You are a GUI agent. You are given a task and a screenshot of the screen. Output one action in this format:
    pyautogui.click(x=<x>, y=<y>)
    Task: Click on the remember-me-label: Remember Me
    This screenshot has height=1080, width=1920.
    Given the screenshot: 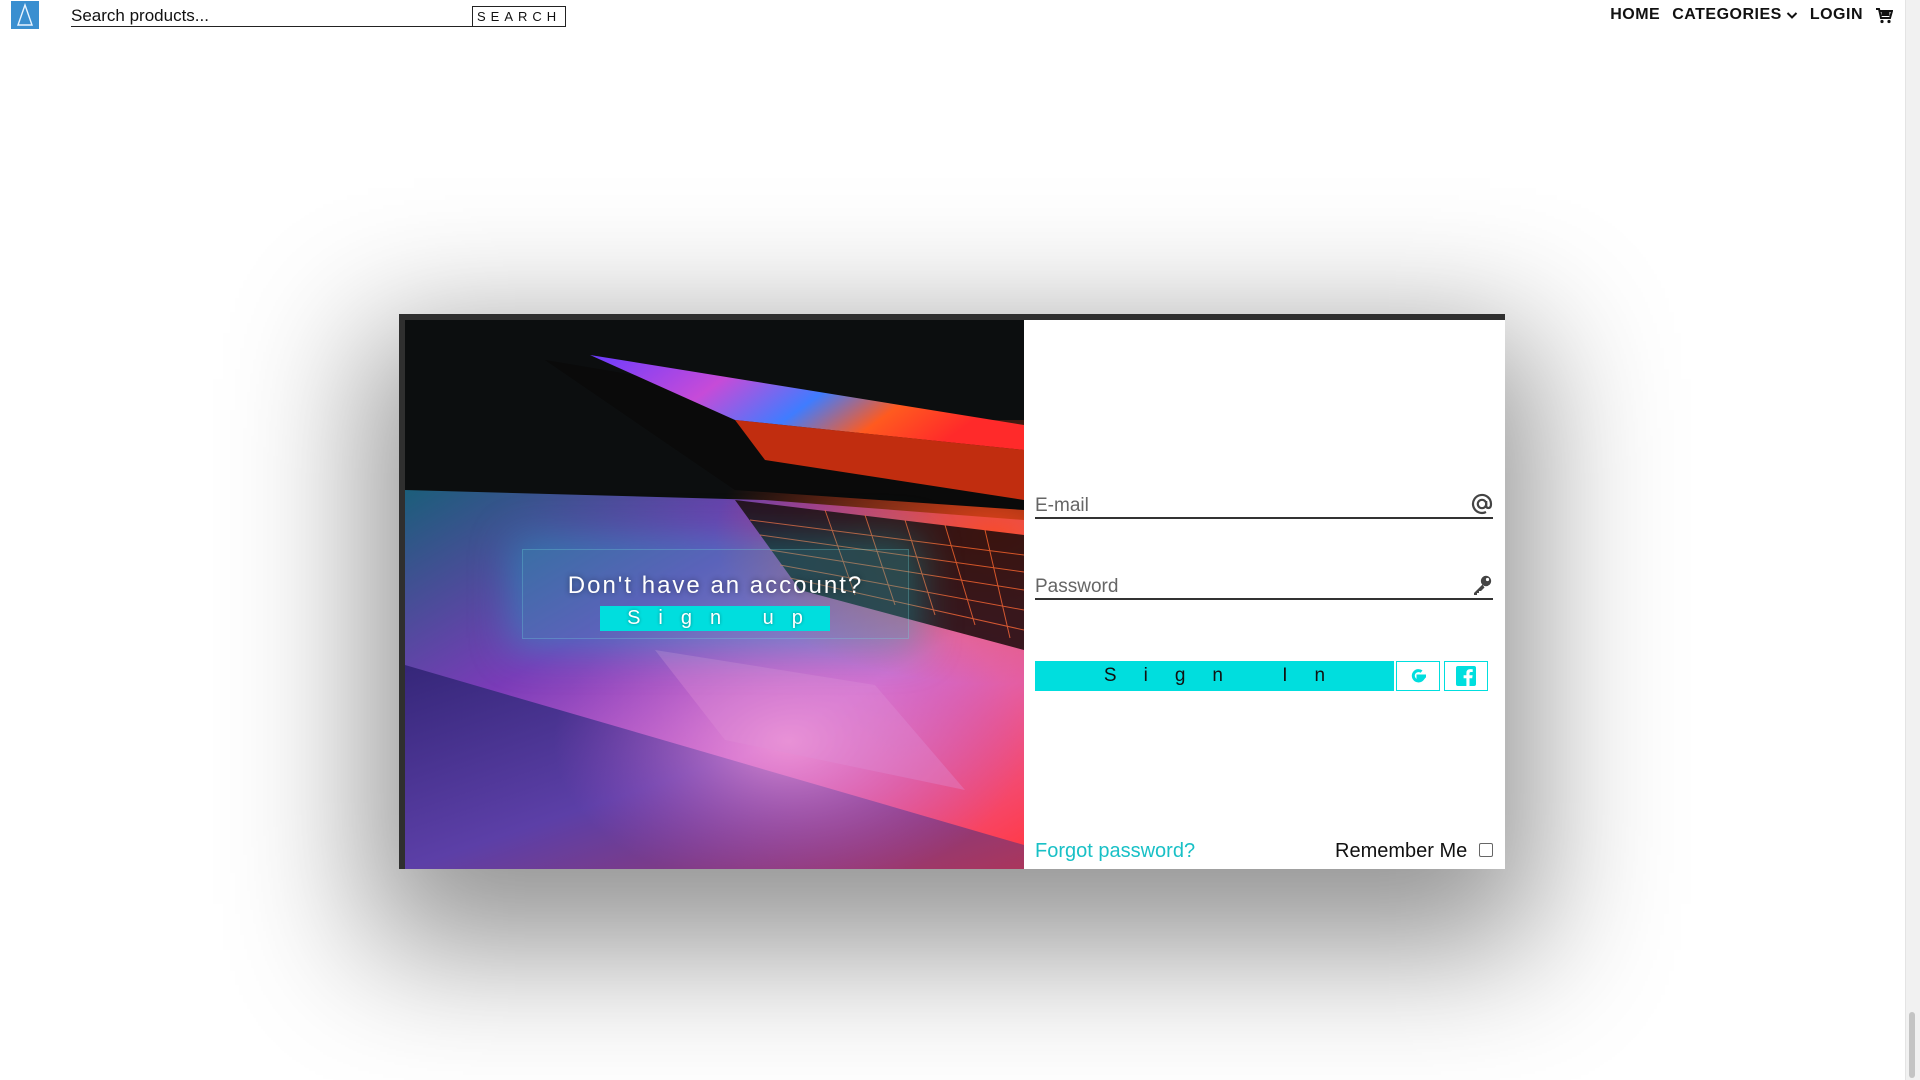 What is the action you would take?
    pyautogui.click(x=1401, y=851)
    